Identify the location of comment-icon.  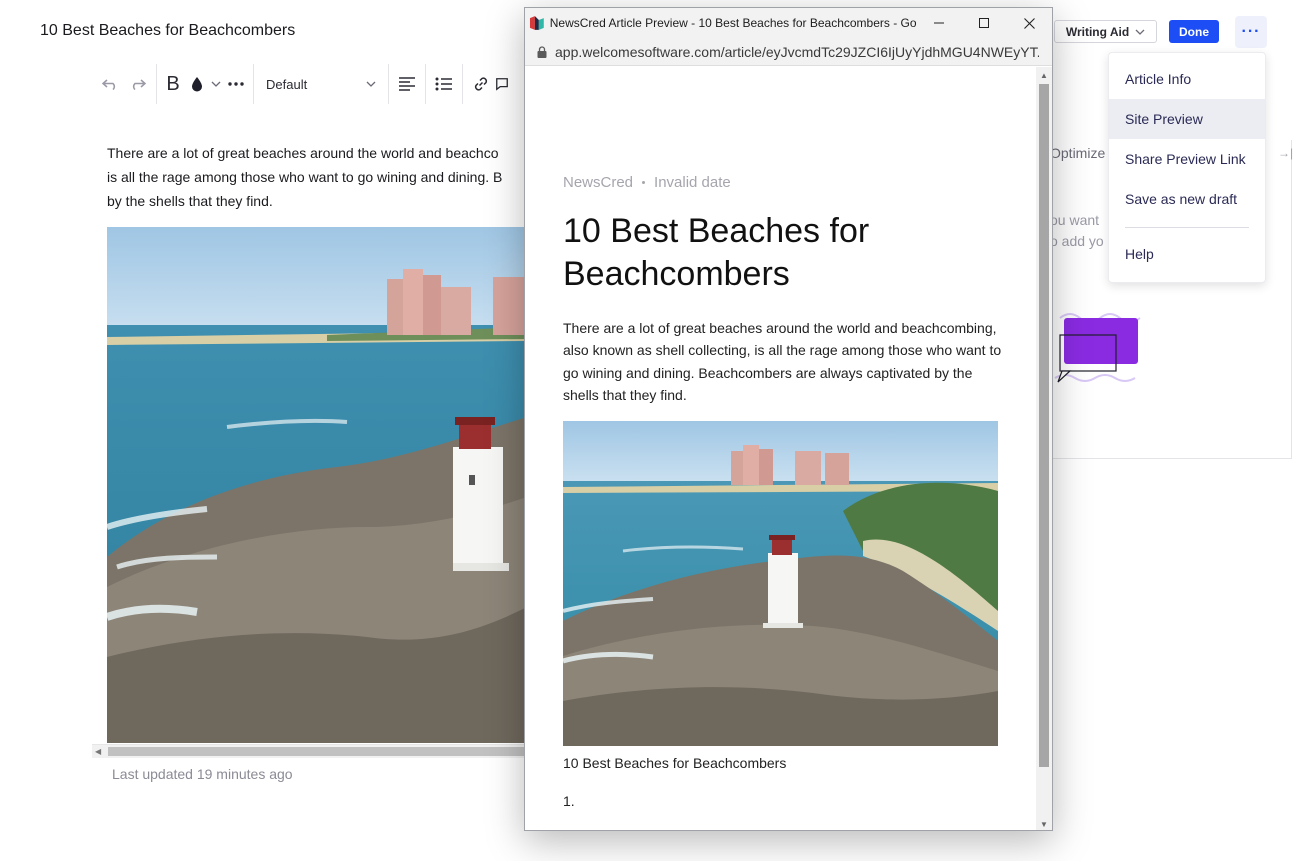
(502, 84).